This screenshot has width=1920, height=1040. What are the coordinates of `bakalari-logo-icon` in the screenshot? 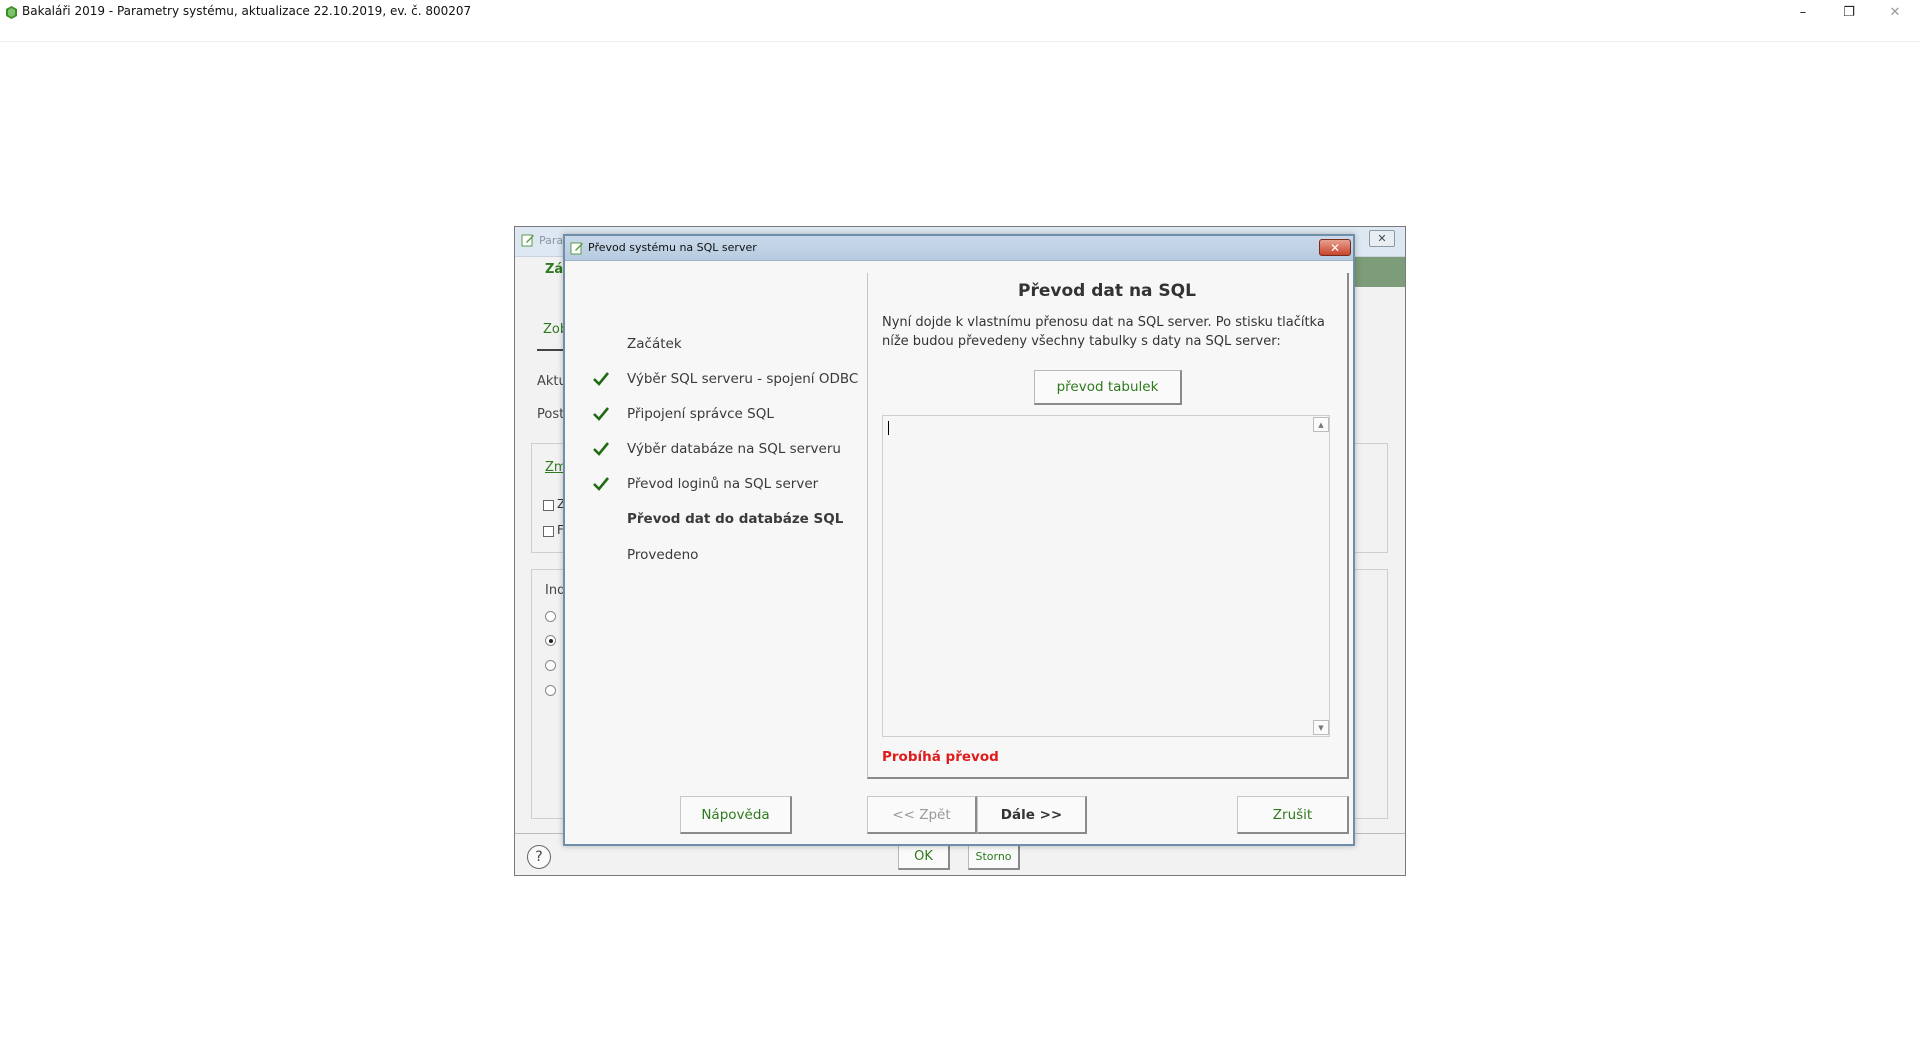 It's located at (11, 12).